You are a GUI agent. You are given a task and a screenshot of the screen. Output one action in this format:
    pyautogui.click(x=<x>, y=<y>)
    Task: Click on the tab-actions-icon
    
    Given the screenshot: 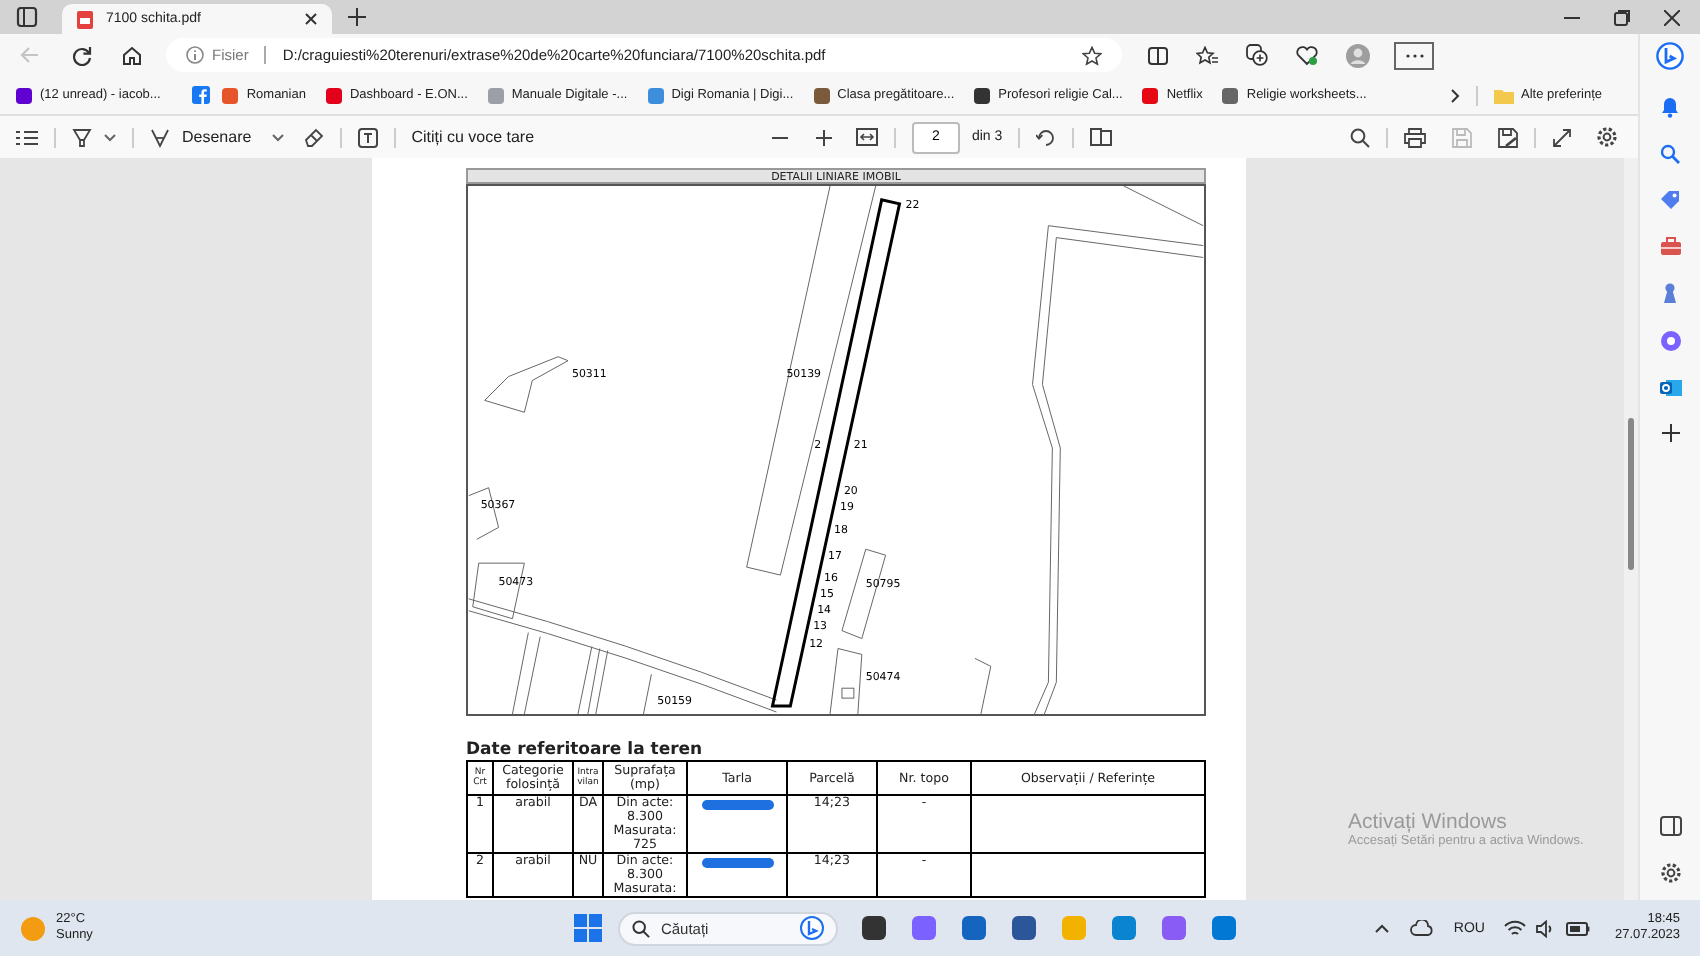 What is the action you would take?
    pyautogui.click(x=27, y=17)
    